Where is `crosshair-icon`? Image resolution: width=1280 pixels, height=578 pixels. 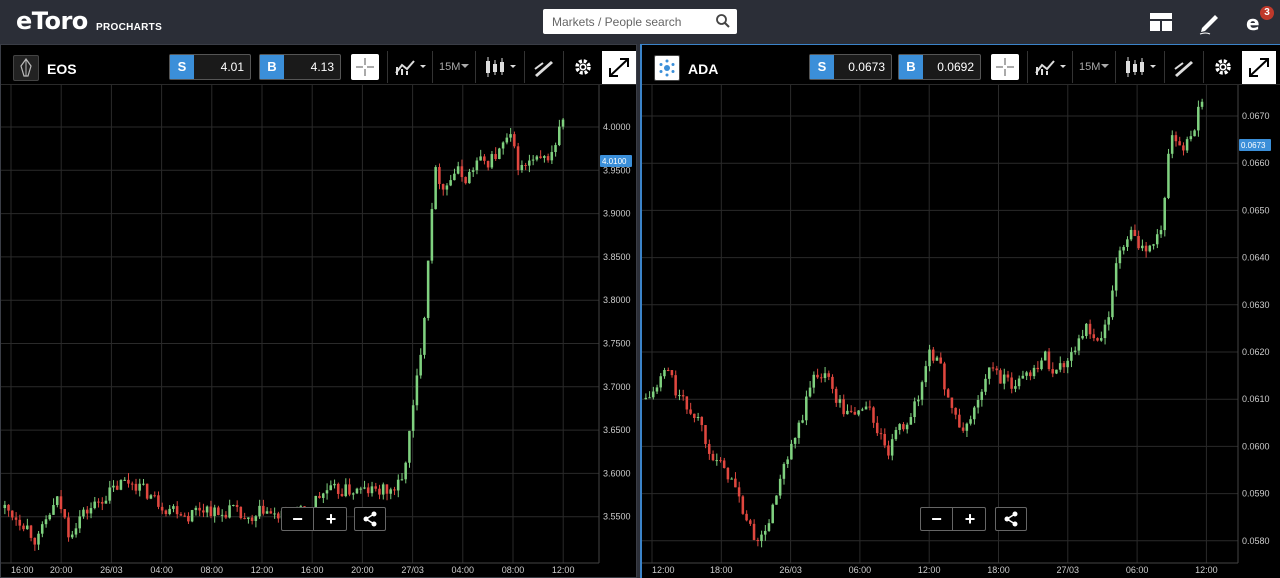
crosshair-icon is located at coordinates (365, 67).